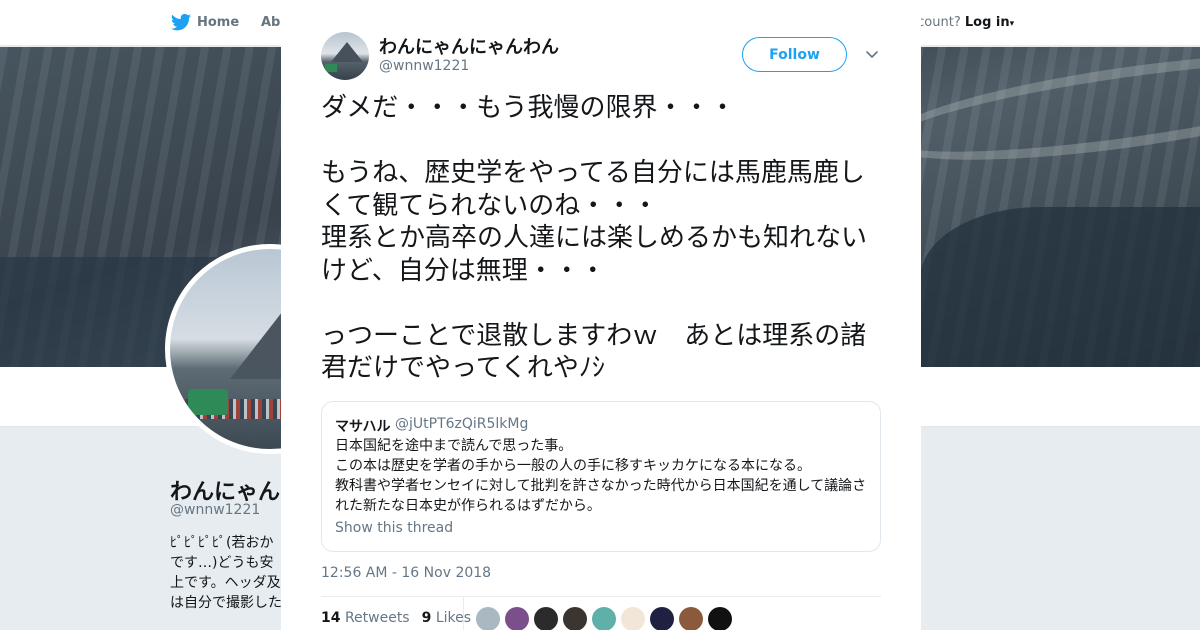 The image size is (1200, 630). Describe the element at coordinates (424, 66) in the screenshot. I see `author-handle: @wnnw1221` at that location.